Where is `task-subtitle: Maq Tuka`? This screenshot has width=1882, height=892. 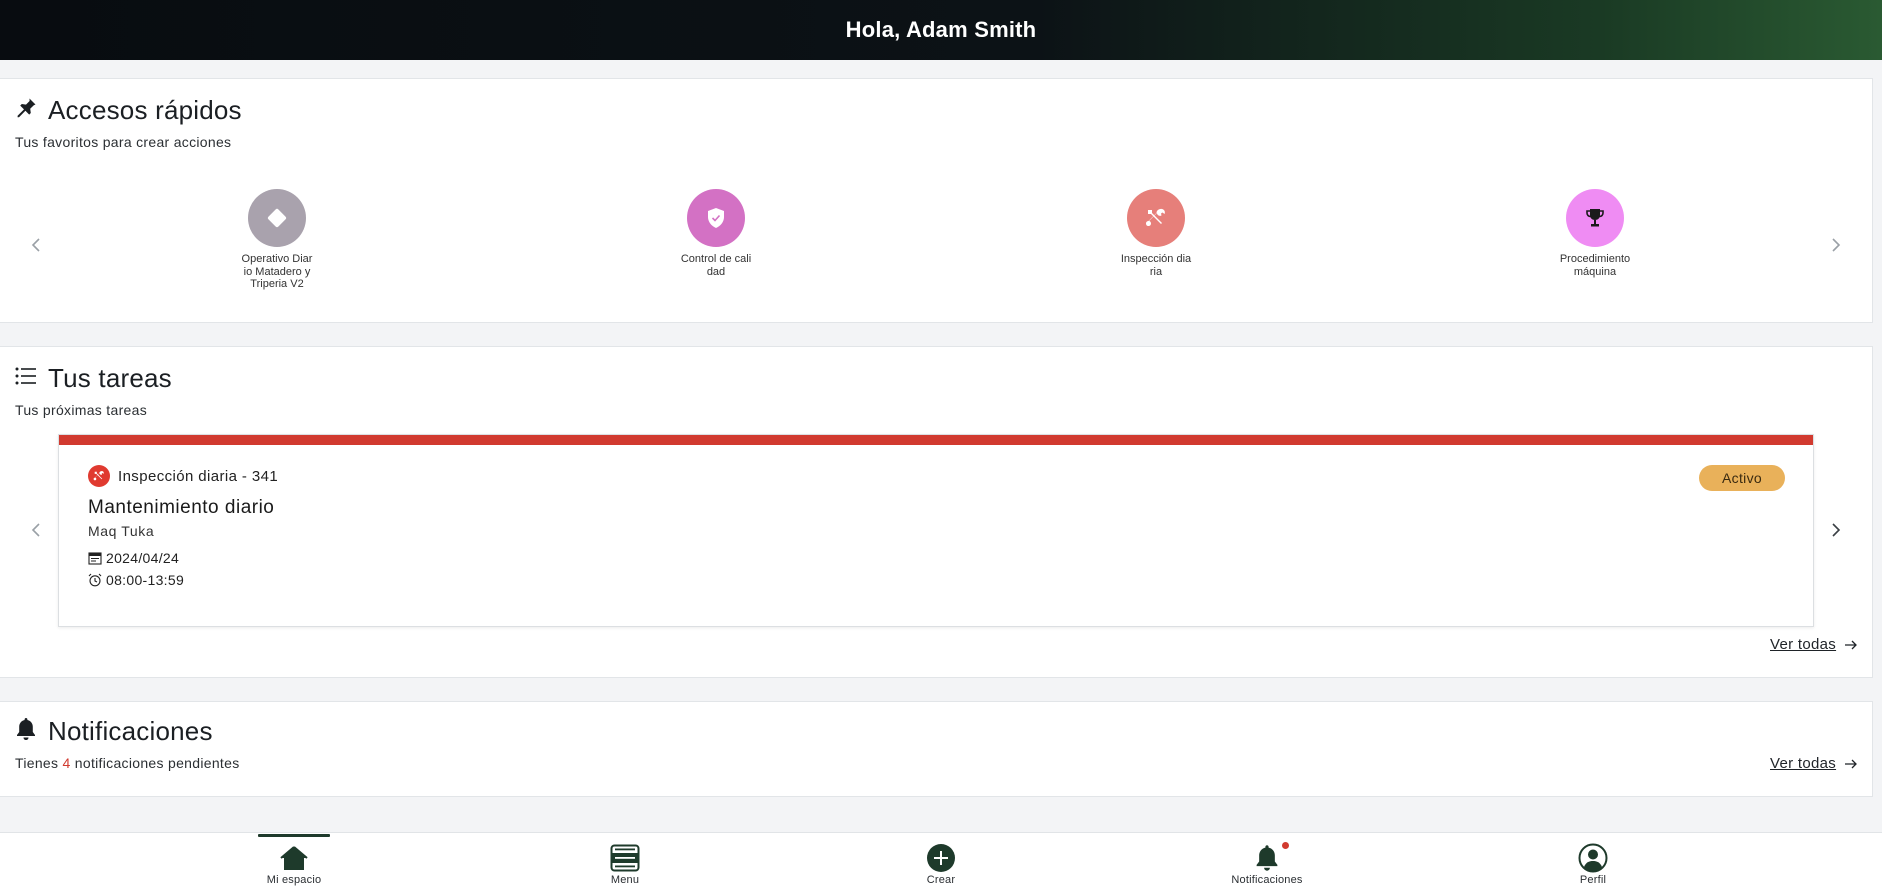
task-subtitle: Maq Tuka is located at coordinates (121, 531).